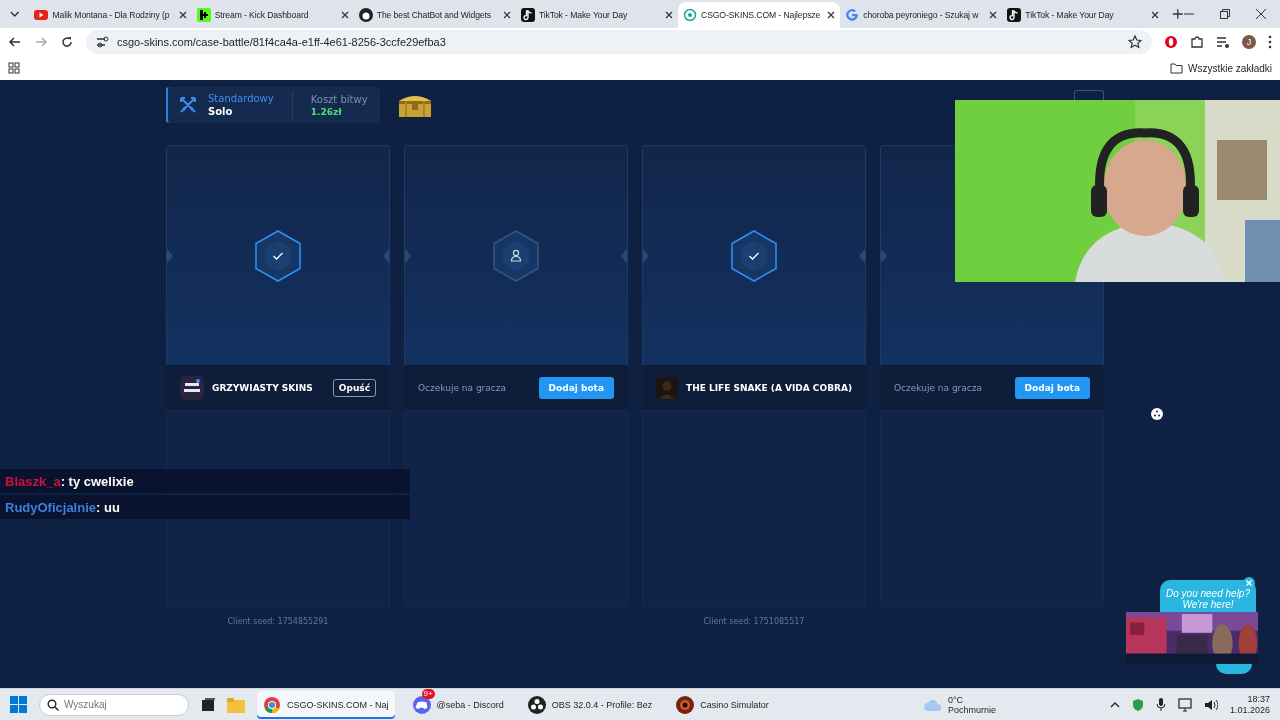  Describe the element at coordinates (33, 481) in the screenshot. I see `chat-username: Blaszk_a` at that location.